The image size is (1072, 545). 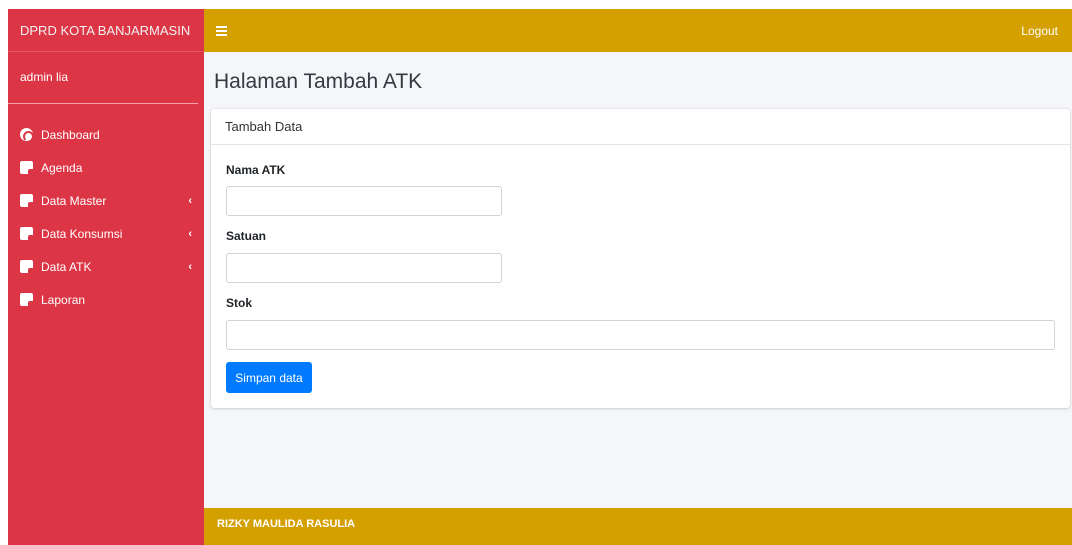 What do you see at coordinates (1039, 31) in the screenshot?
I see `logout-link: Logout` at bounding box center [1039, 31].